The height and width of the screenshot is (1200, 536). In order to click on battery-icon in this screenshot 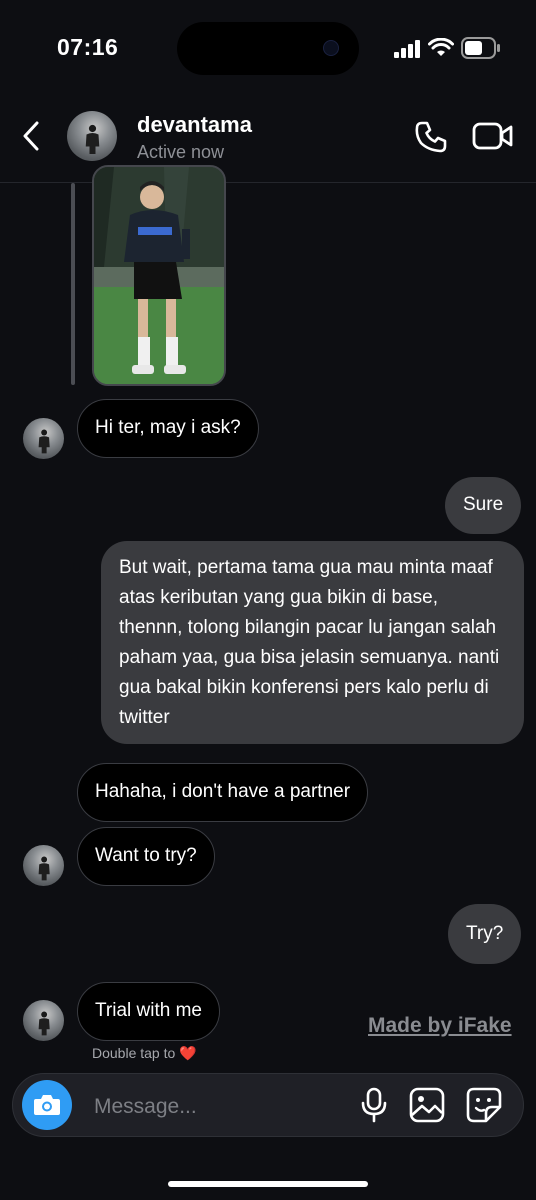, I will do `click(481, 48)`.